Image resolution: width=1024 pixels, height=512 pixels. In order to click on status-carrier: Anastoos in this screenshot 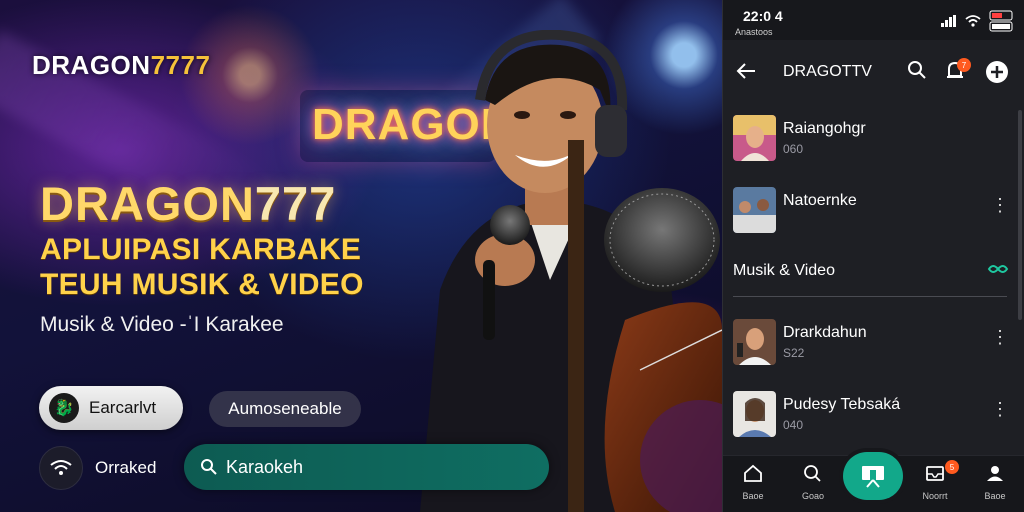, I will do `click(754, 32)`.